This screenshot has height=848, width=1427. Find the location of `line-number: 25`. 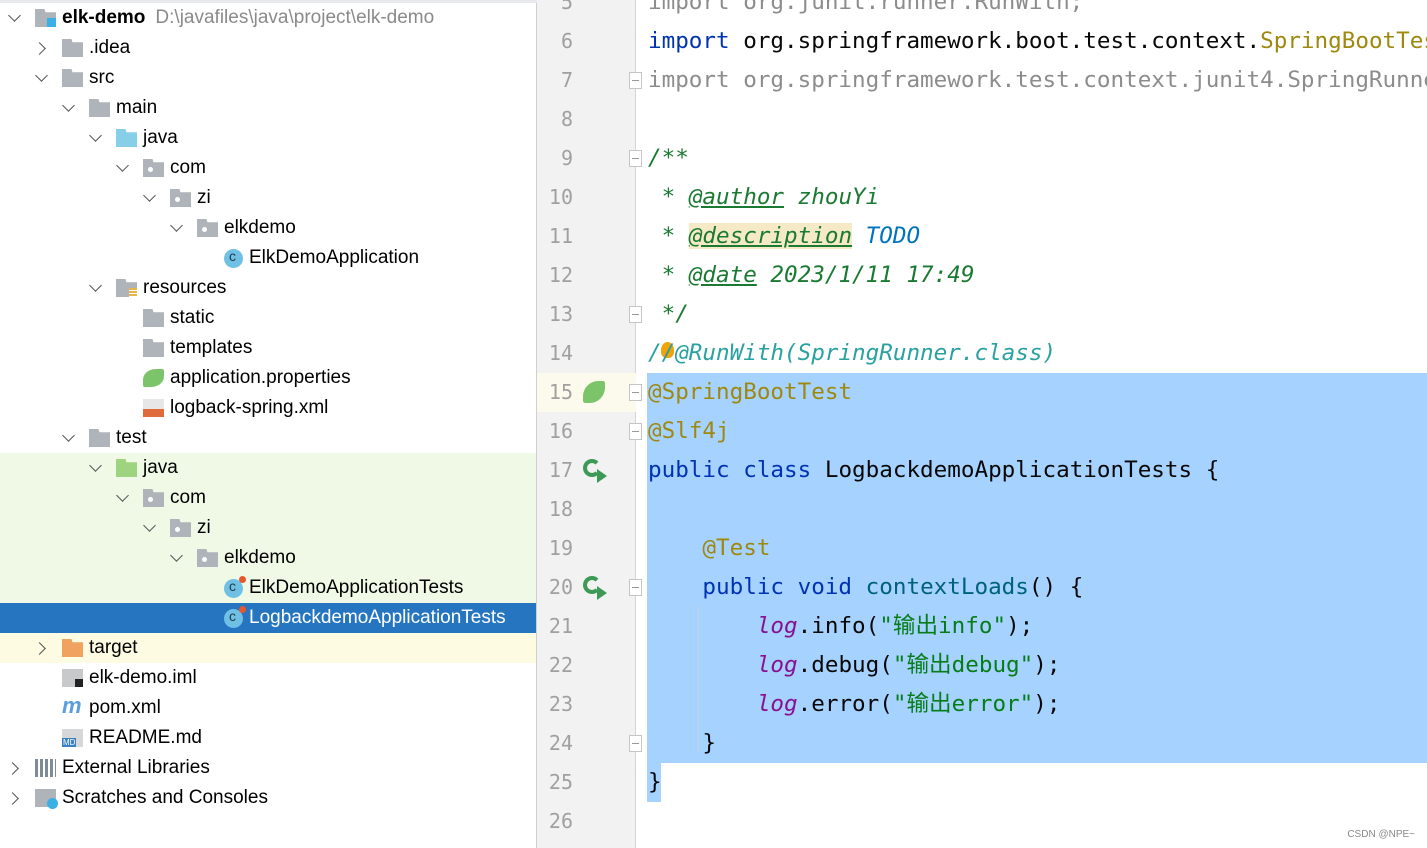

line-number: 25 is located at coordinates (560, 782).